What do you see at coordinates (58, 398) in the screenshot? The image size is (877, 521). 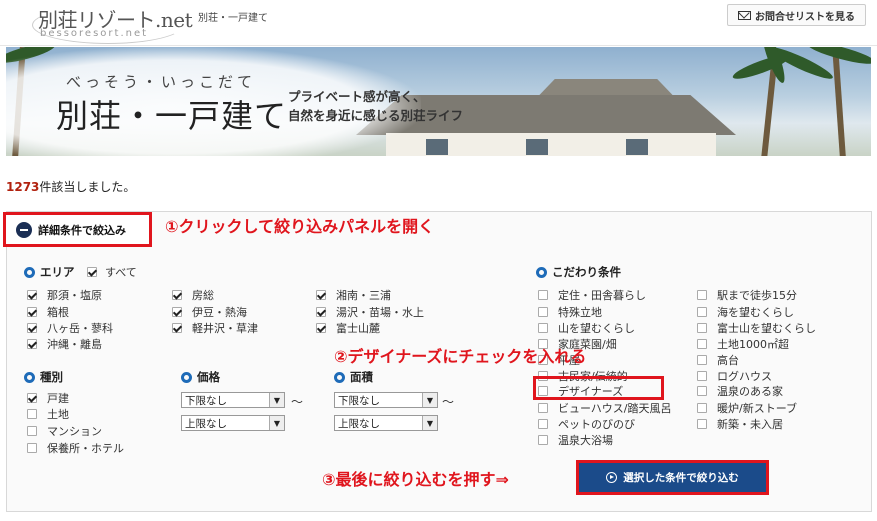 I see `type-item-label: 戸建` at bounding box center [58, 398].